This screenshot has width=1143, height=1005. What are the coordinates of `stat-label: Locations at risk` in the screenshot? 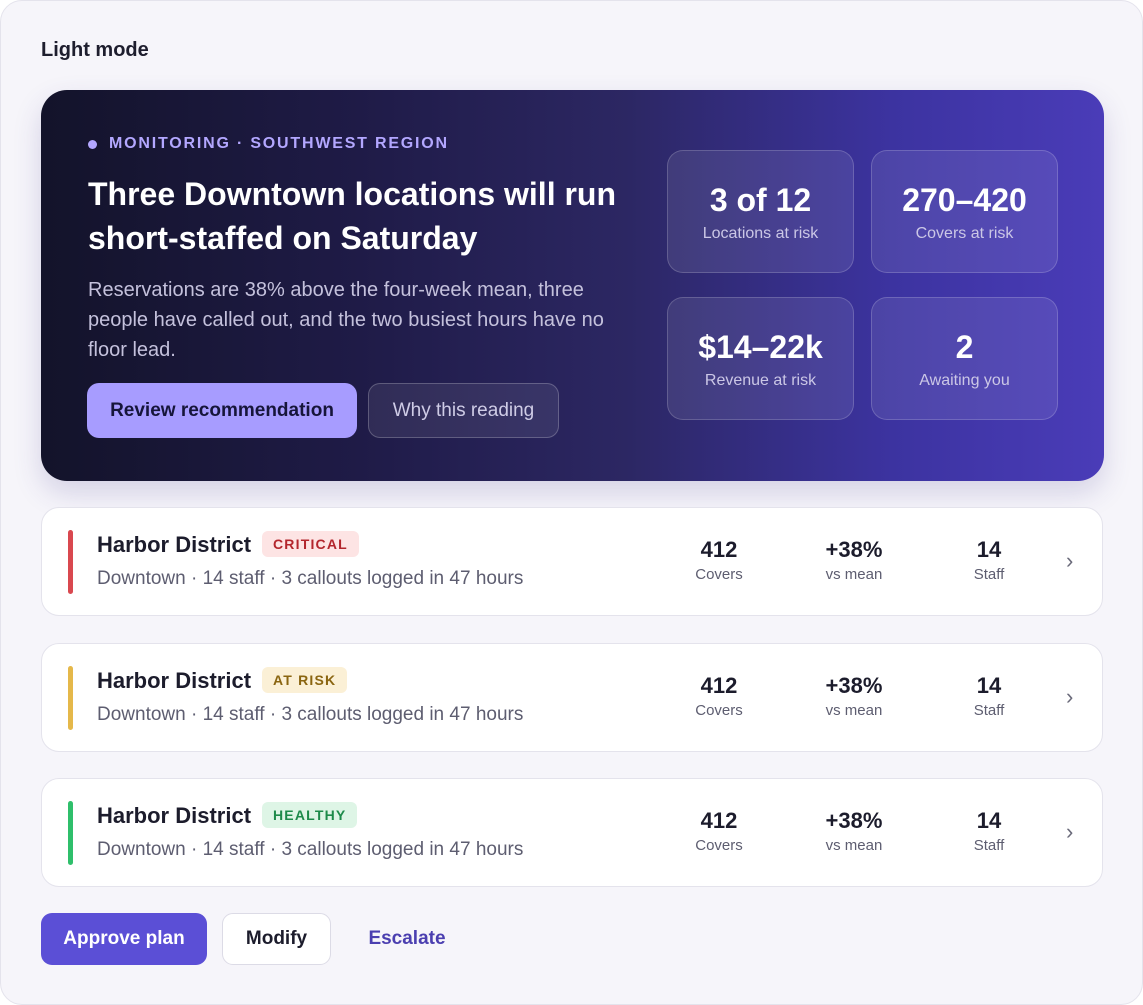 It's located at (760, 233).